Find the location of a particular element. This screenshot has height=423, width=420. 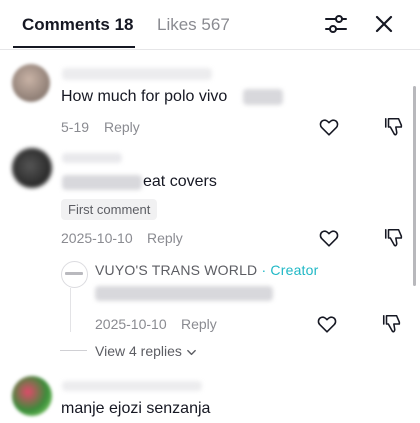

view-replies-button: View 4 replies is located at coordinates (146, 351).